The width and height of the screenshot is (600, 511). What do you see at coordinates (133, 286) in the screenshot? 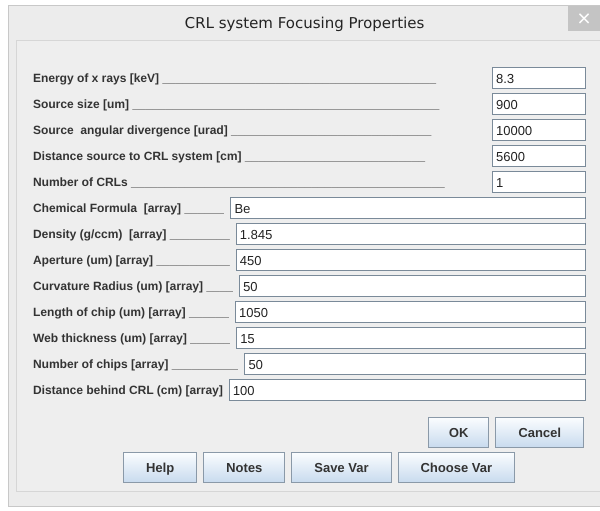
I see `field-label: Curvature Radius (um) [array] ____` at bounding box center [133, 286].